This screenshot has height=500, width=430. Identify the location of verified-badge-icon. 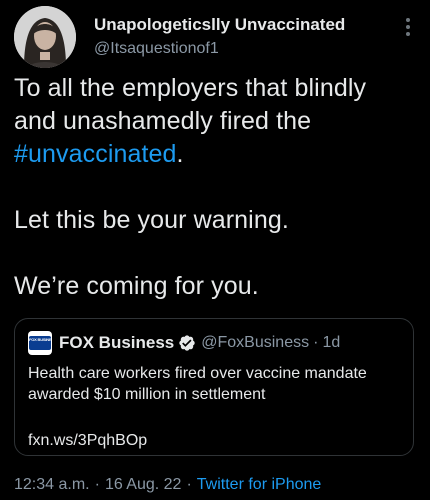
(187, 343).